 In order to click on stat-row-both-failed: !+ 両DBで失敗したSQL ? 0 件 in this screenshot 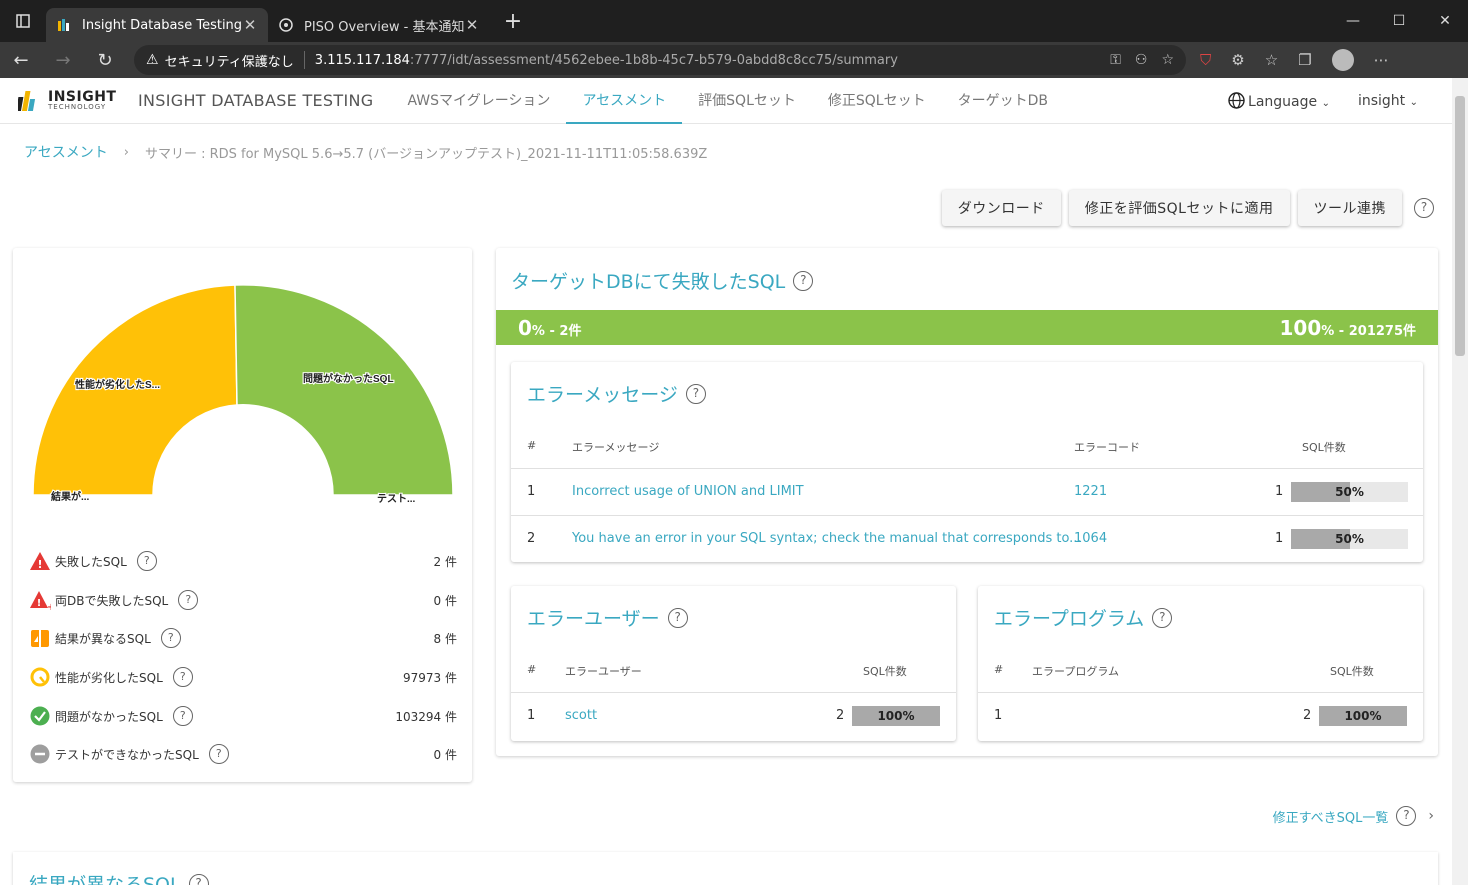, I will do `click(244, 600)`.